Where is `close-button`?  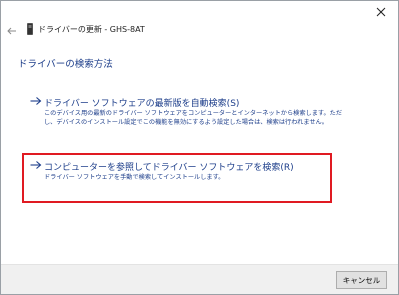 close-button is located at coordinates (381, 12).